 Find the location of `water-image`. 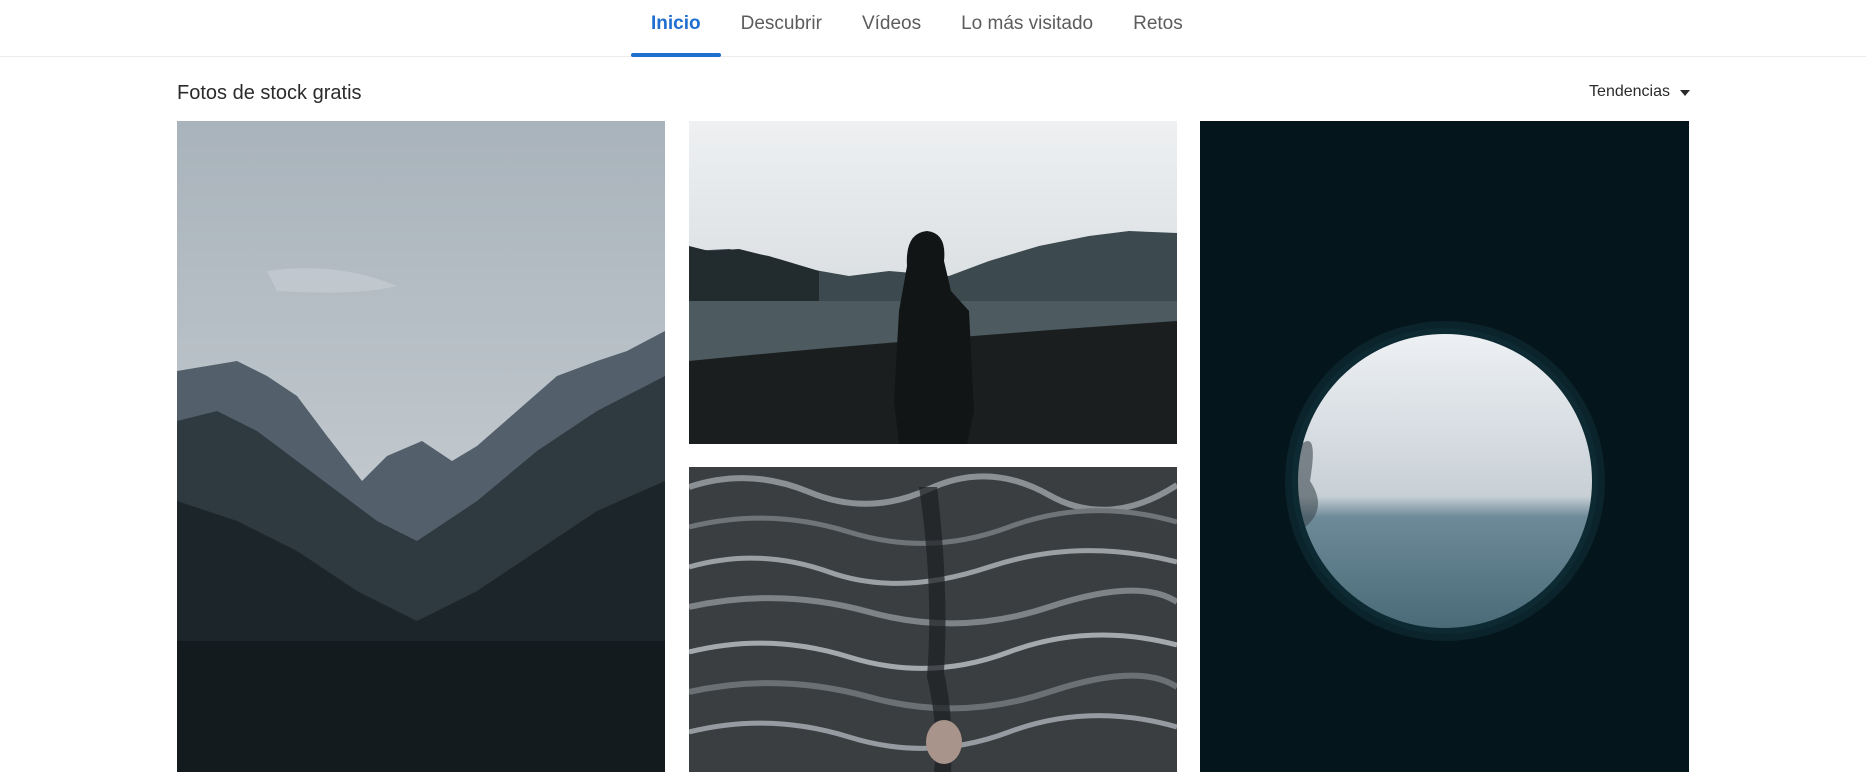

water-image is located at coordinates (933, 619).